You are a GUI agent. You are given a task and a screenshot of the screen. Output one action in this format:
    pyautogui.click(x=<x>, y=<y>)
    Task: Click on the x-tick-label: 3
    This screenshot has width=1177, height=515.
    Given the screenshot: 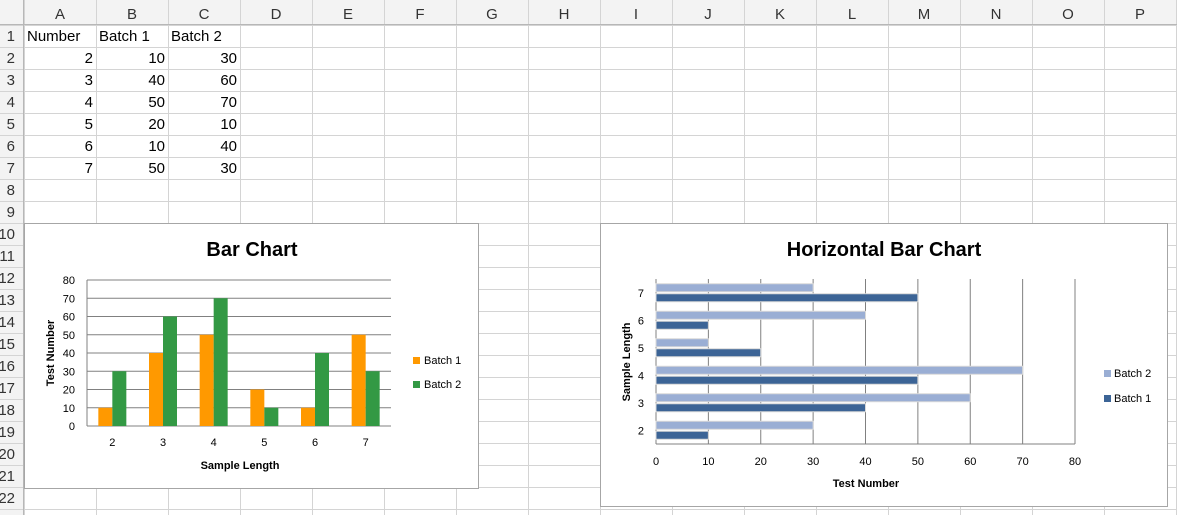 What is the action you would take?
    pyautogui.click(x=163, y=443)
    